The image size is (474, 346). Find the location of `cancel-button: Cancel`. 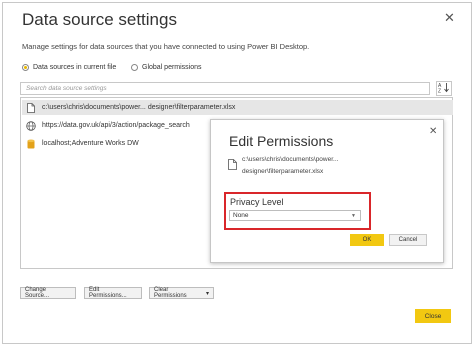

cancel-button: Cancel is located at coordinates (408, 240).